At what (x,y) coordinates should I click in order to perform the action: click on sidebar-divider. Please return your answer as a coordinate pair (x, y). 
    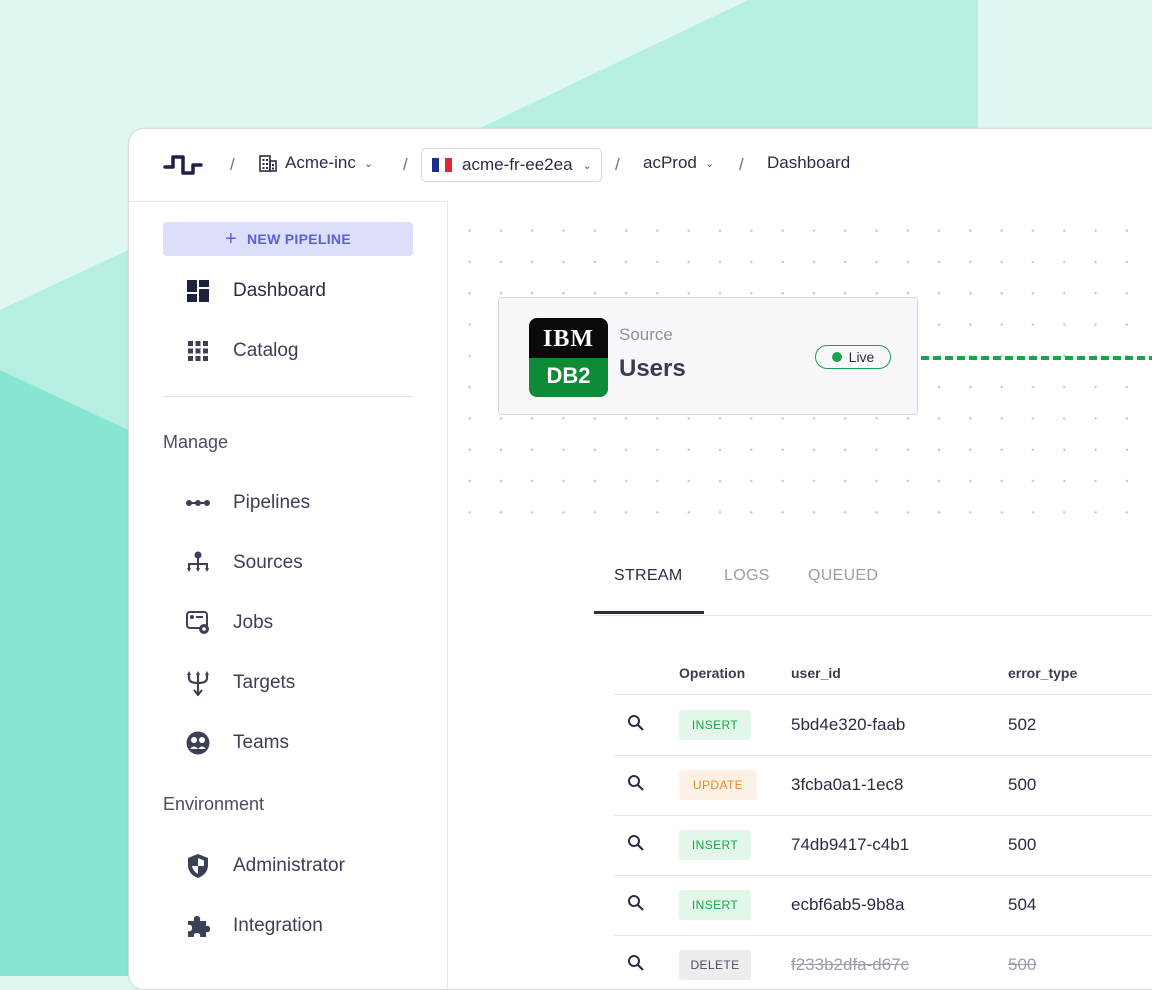
    Looking at the image, I should click on (288, 396).